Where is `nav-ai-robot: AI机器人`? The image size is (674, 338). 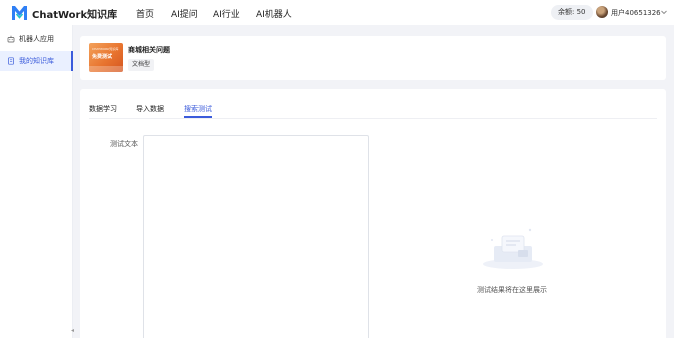
nav-ai-robot: AI机器人 is located at coordinates (274, 13).